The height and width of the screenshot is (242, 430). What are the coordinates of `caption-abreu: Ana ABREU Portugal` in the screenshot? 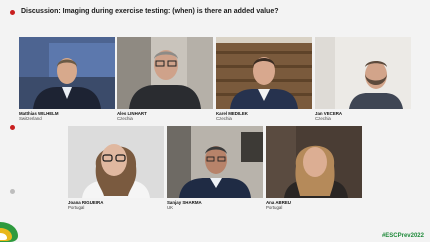 It's located at (278, 205).